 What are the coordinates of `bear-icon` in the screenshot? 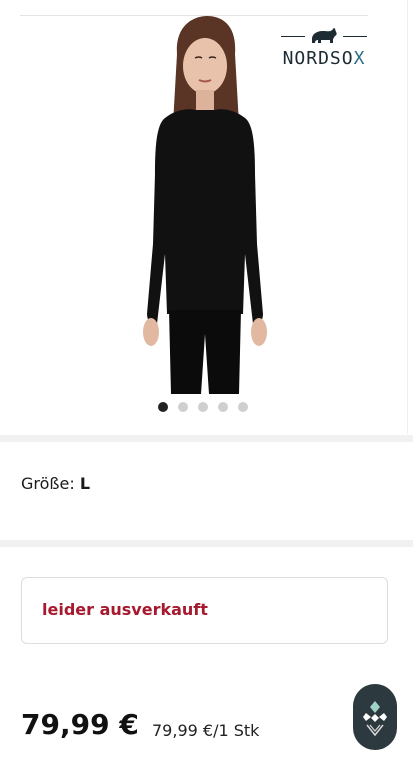 It's located at (324, 35).